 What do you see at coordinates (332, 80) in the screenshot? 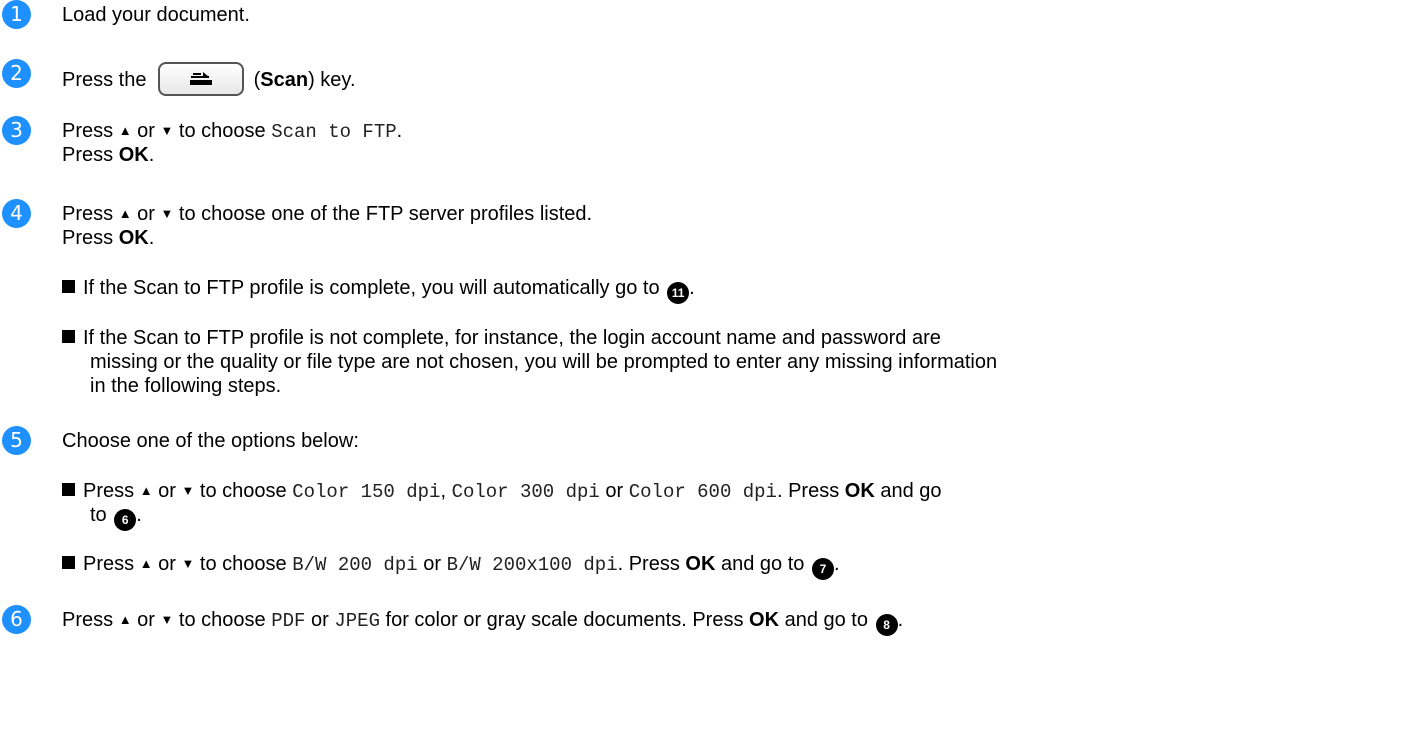
I see `step-text-post: ) key.` at bounding box center [332, 80].